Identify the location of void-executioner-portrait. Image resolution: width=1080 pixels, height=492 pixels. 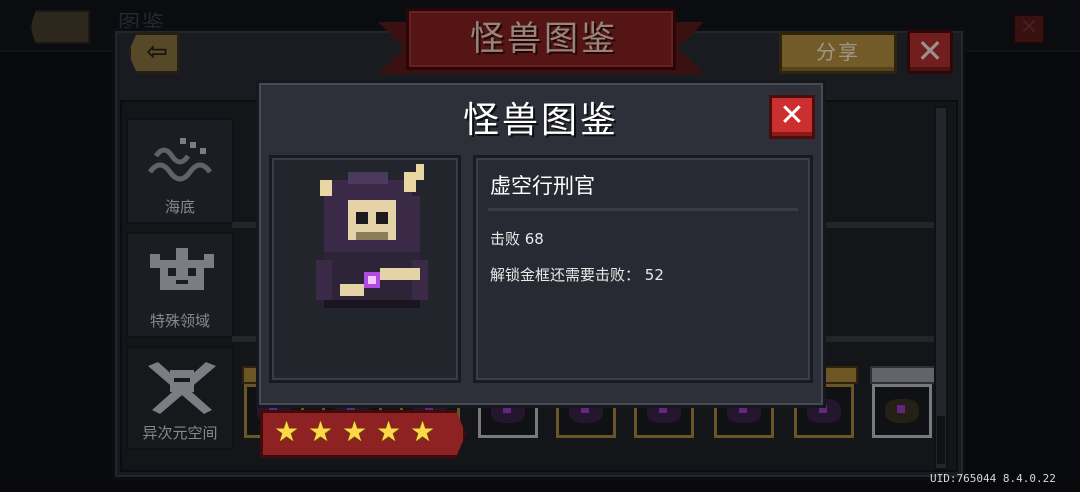
(372, 236).